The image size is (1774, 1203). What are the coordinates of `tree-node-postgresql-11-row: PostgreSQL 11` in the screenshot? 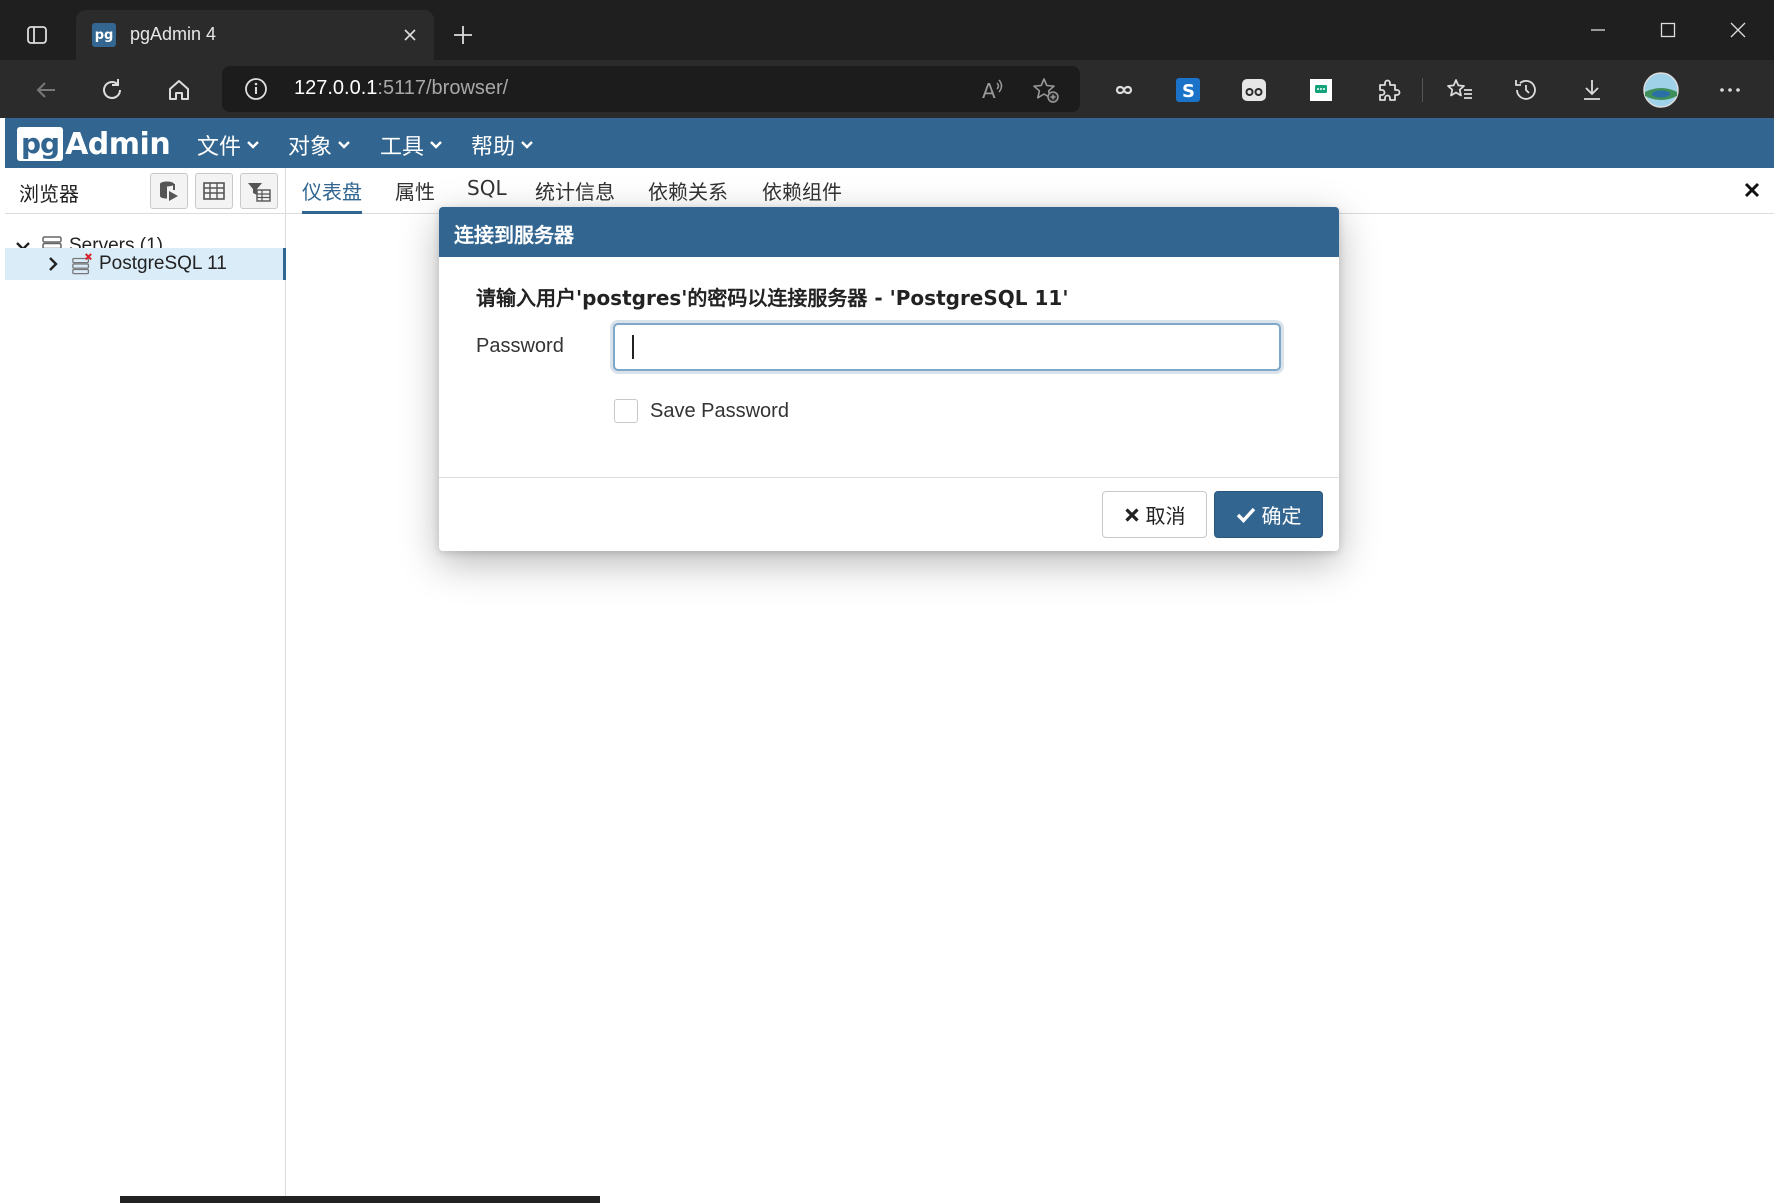 It's located at (145, 264).